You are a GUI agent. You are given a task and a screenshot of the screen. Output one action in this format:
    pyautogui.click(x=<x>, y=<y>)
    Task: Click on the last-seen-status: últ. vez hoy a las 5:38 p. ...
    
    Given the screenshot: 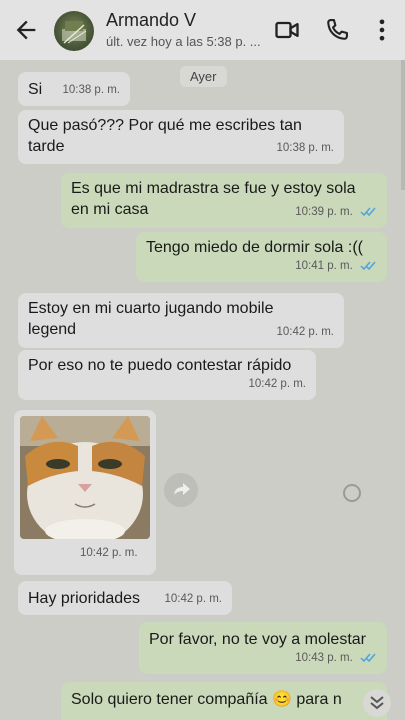 What is the action you would take?
    pyautogui.click(x=183, y=41)
    